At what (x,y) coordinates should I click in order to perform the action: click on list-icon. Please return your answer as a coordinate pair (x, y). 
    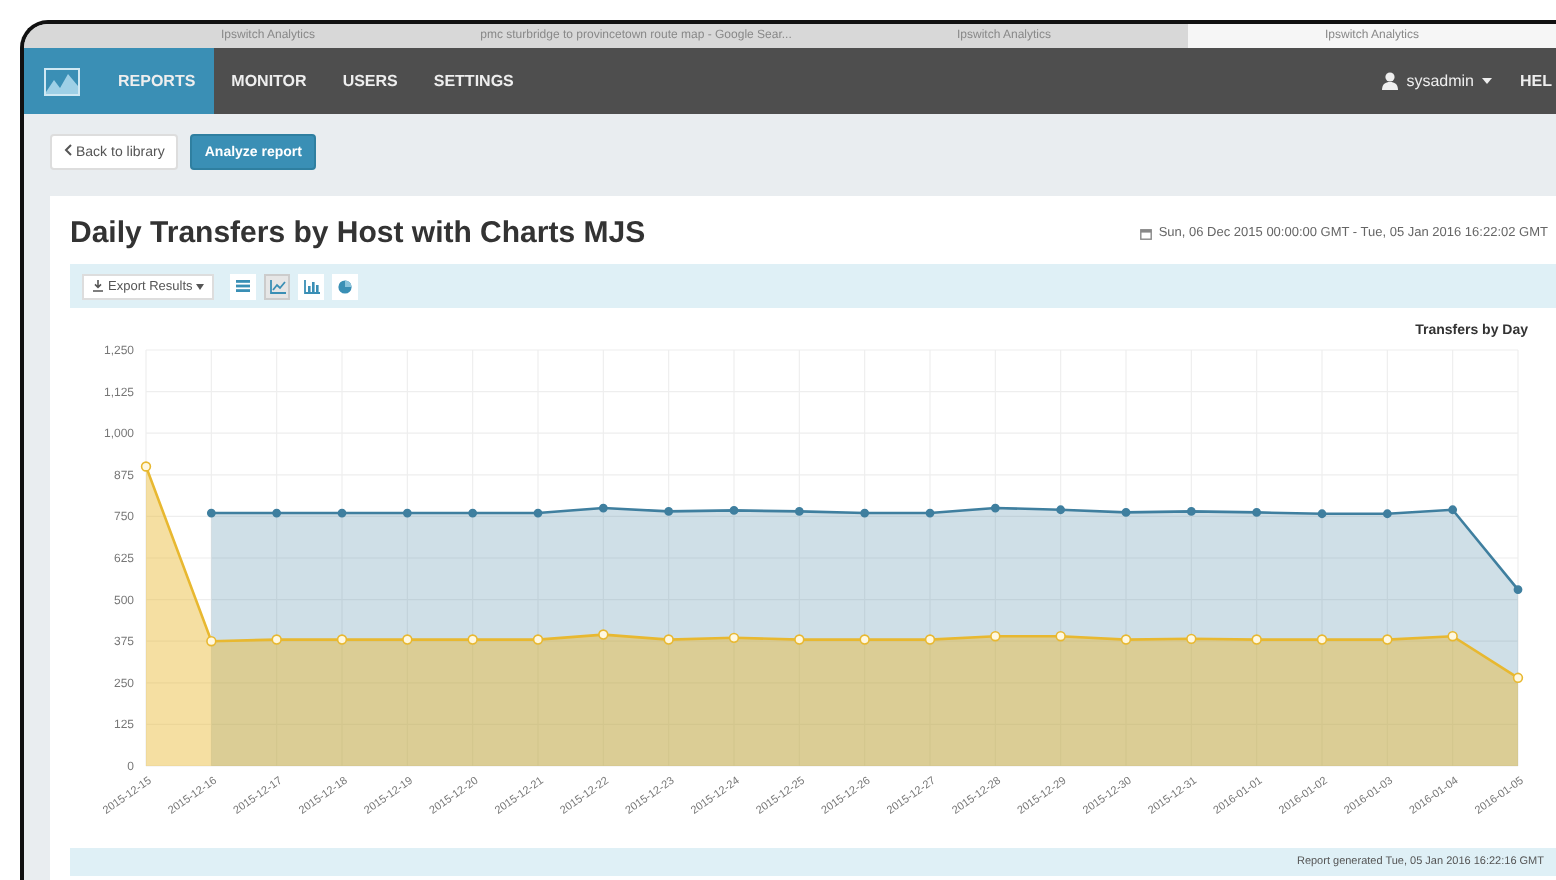
    Looking at the image, I should click on (243, 286).